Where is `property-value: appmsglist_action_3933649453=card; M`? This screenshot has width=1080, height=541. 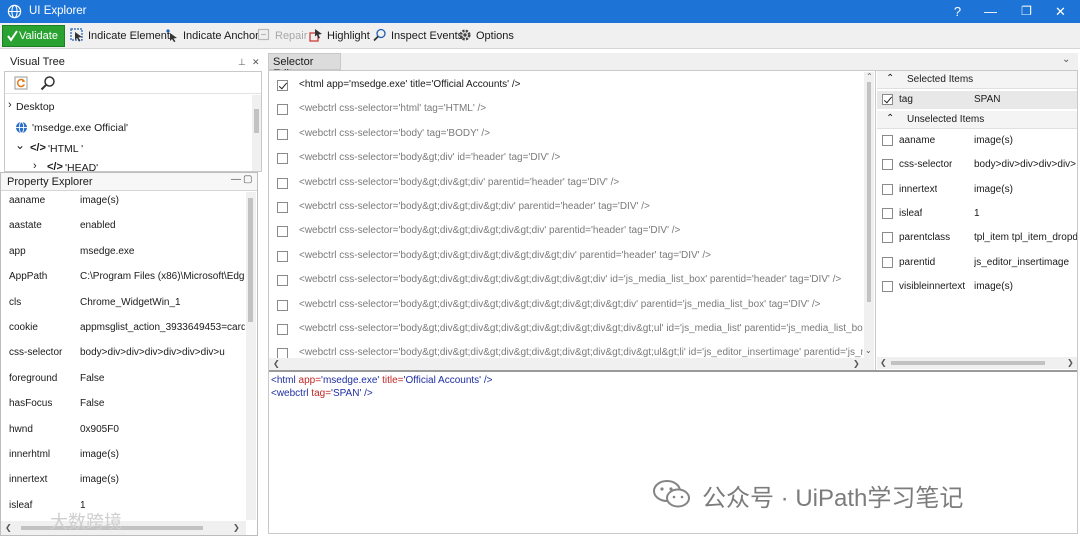
property-value: appmsglist_action_3933649453=card; M is located at coordinates (162, 327).